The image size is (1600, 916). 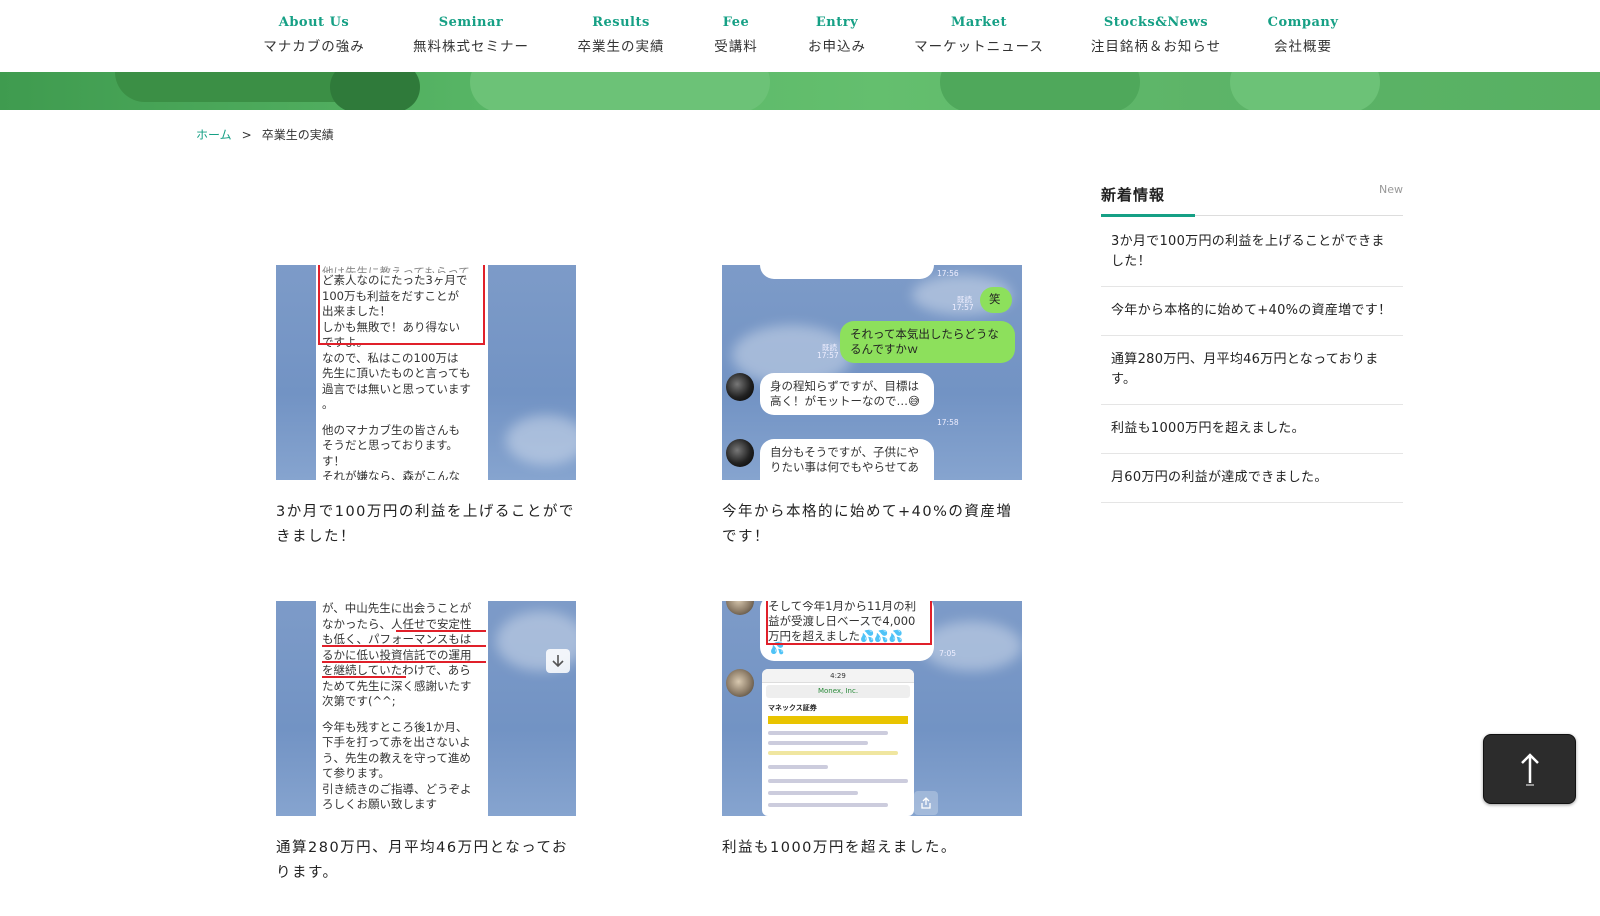 I want to click on breadcrumb-home-link: ホーム, so click(x=214, y=134).